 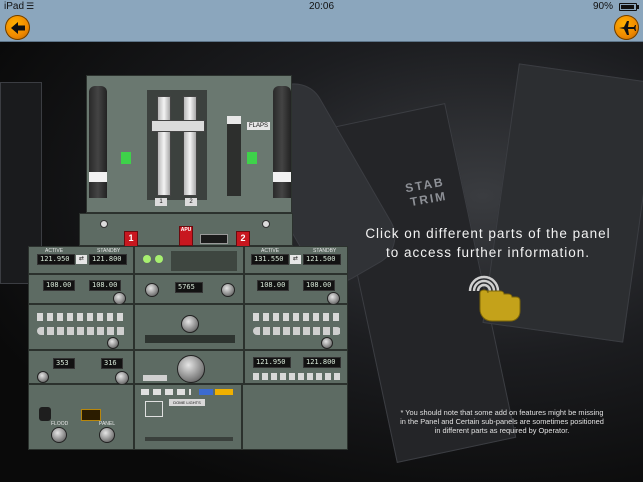 I want to click on lighting-display, so click(x=91, y=415).